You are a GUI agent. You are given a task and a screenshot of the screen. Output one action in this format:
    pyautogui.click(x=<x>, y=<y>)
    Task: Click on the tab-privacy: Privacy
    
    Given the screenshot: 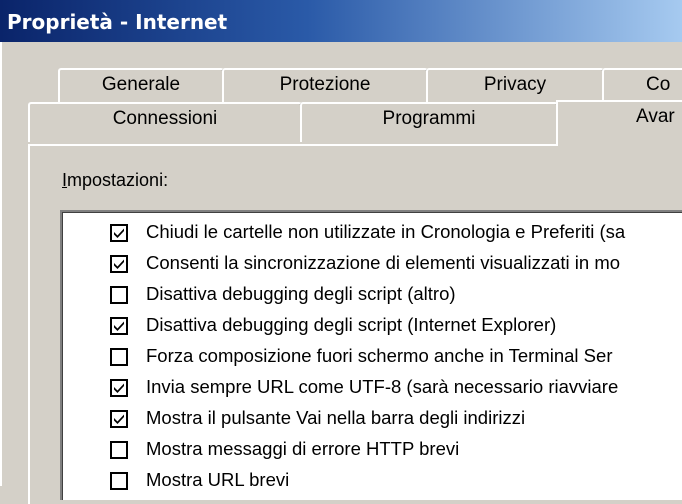 What is the action you would take?
    pyautogui.click(x=515, y=85)
    